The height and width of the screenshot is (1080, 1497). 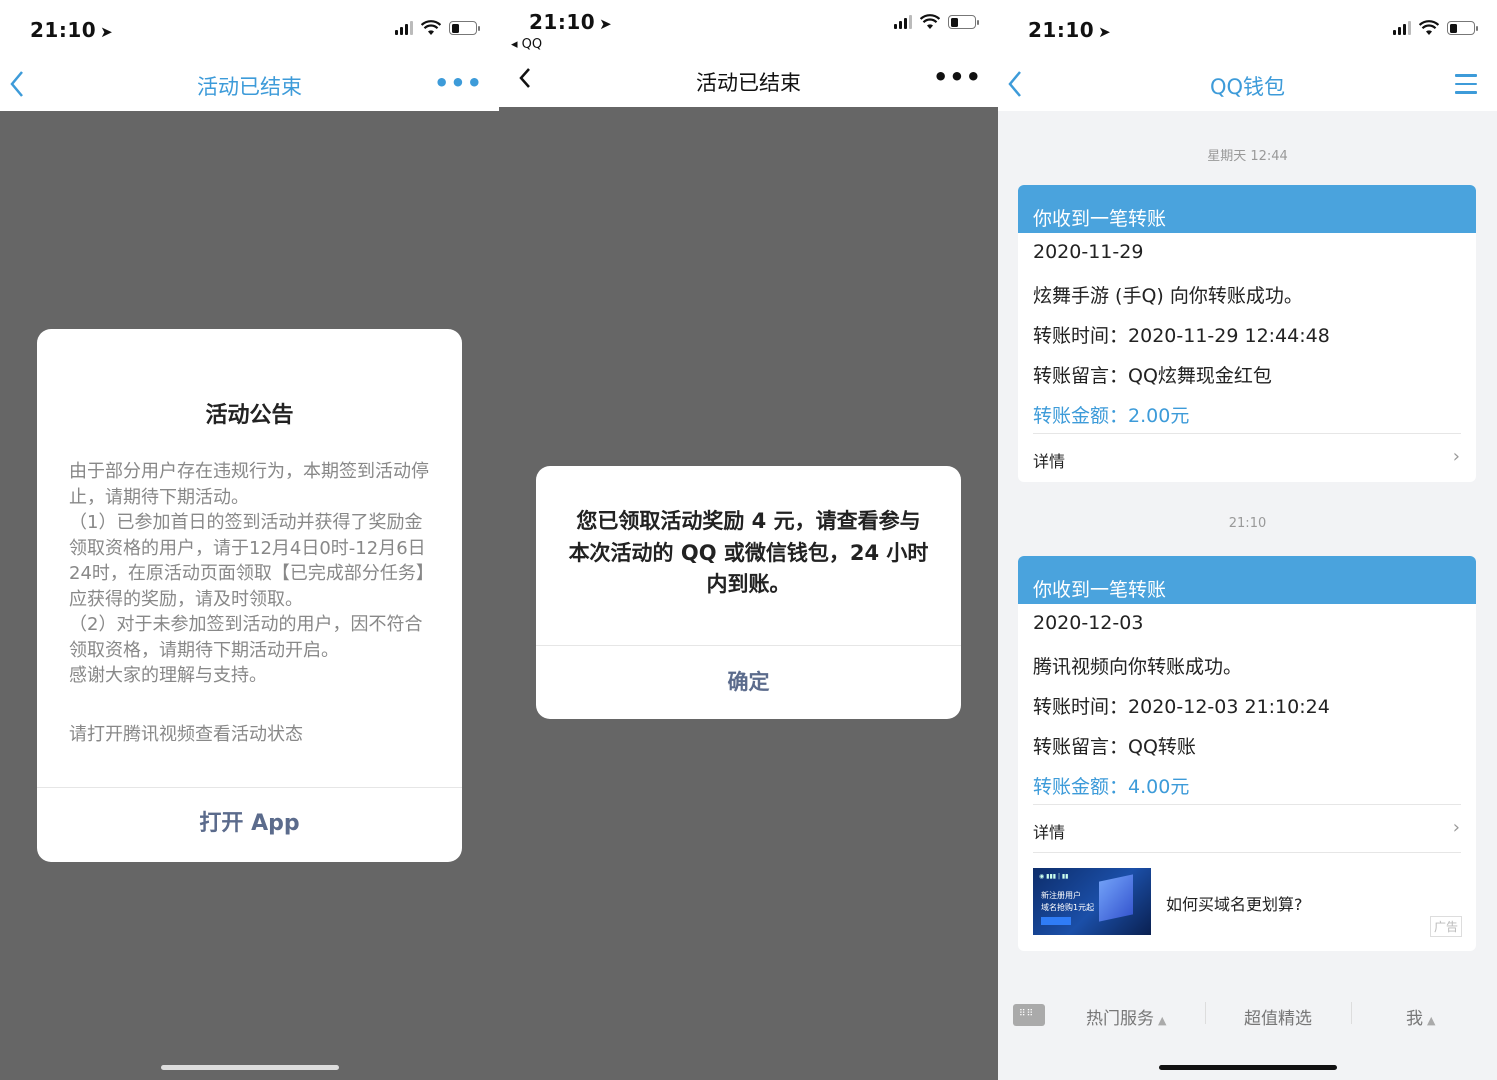 What do you see at coordinates (1029, 1015) in the screenshot?
I see `keyboard-icon: ⠿⠿` at bounding box center [1029, 1015].